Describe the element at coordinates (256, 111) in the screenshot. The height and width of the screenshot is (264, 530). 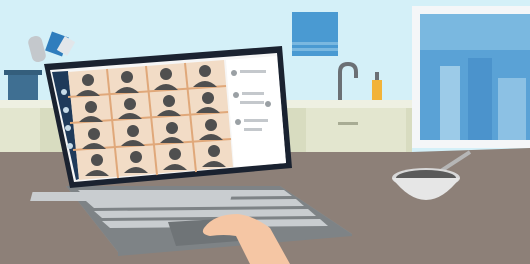
I see `chat-panel` at that location.